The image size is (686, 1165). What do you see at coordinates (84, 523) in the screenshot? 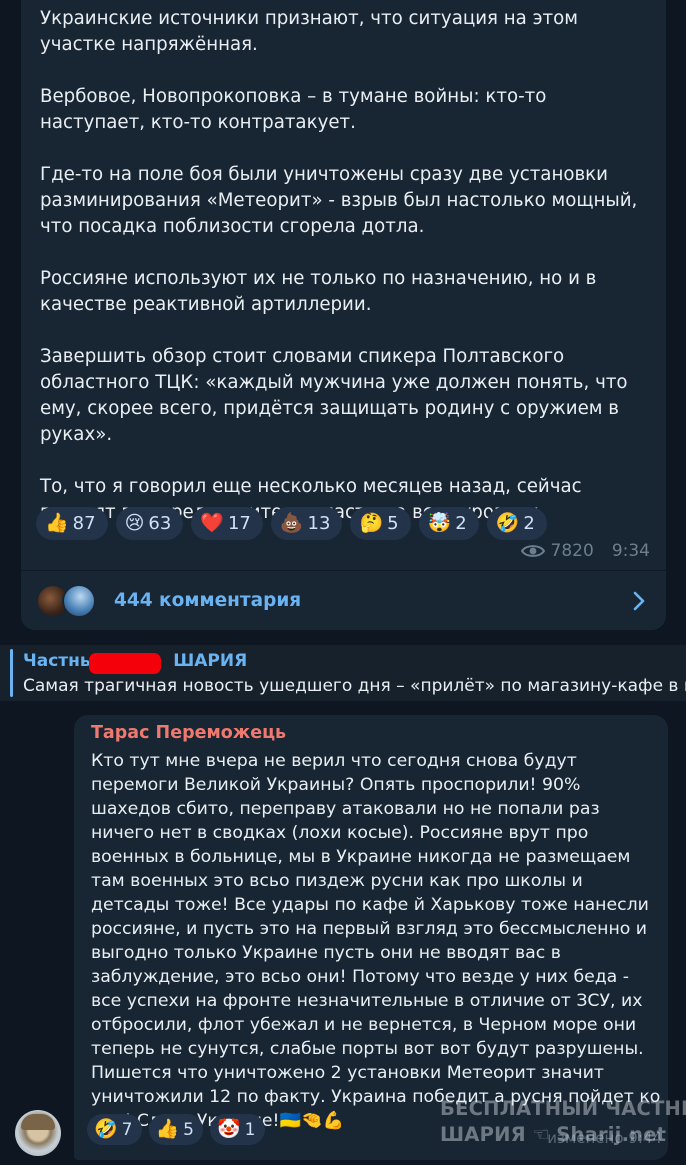
I see `reaction-count: 87` at bounding box center [84, 523].